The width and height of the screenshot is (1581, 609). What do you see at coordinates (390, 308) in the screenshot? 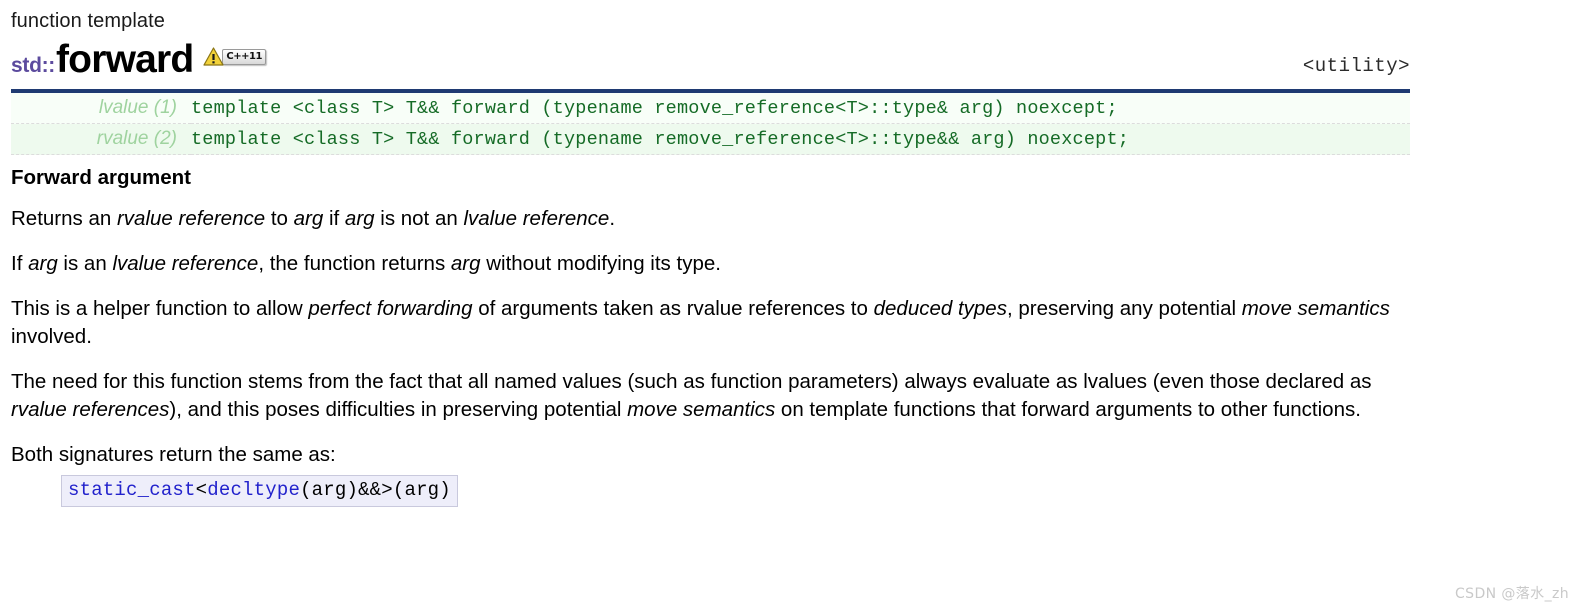
I see `emphasis-perfect-forwarding: perfect forwarding` at bounding box center [390, 308].